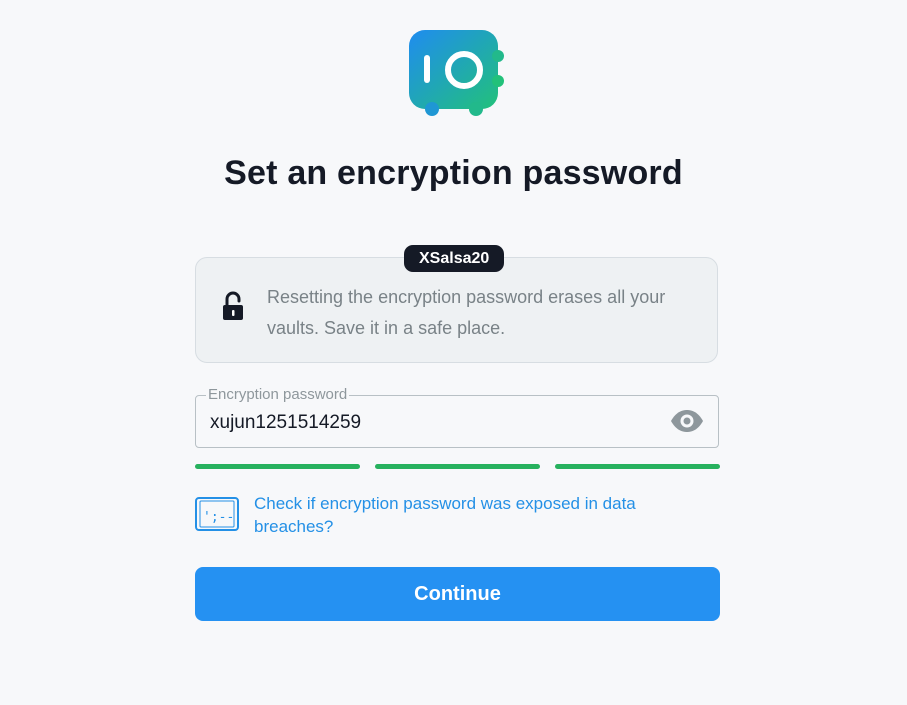 The image size is (907, 705). Describe the element at coordinates (234, 306) in the screenshot. I see `unlock-icon` at that location.